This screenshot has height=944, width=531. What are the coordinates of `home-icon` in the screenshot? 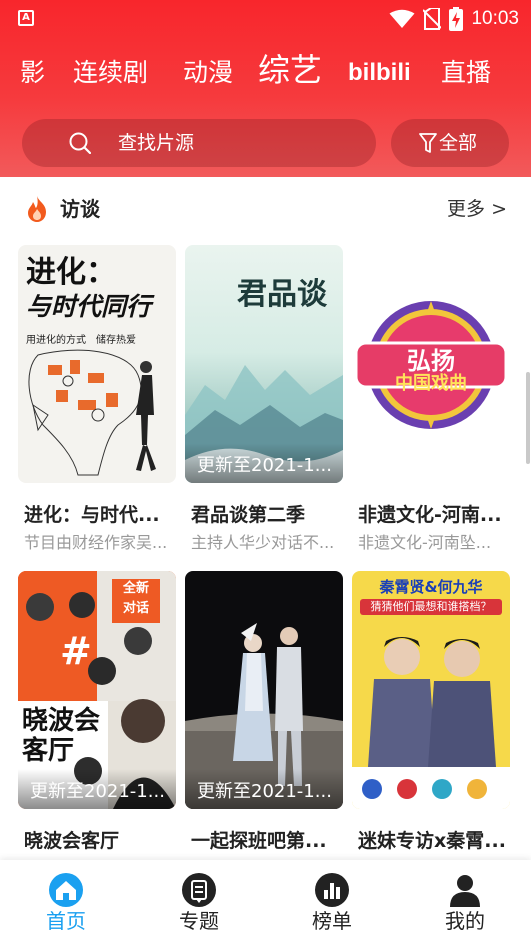 It's located at (66, 890).